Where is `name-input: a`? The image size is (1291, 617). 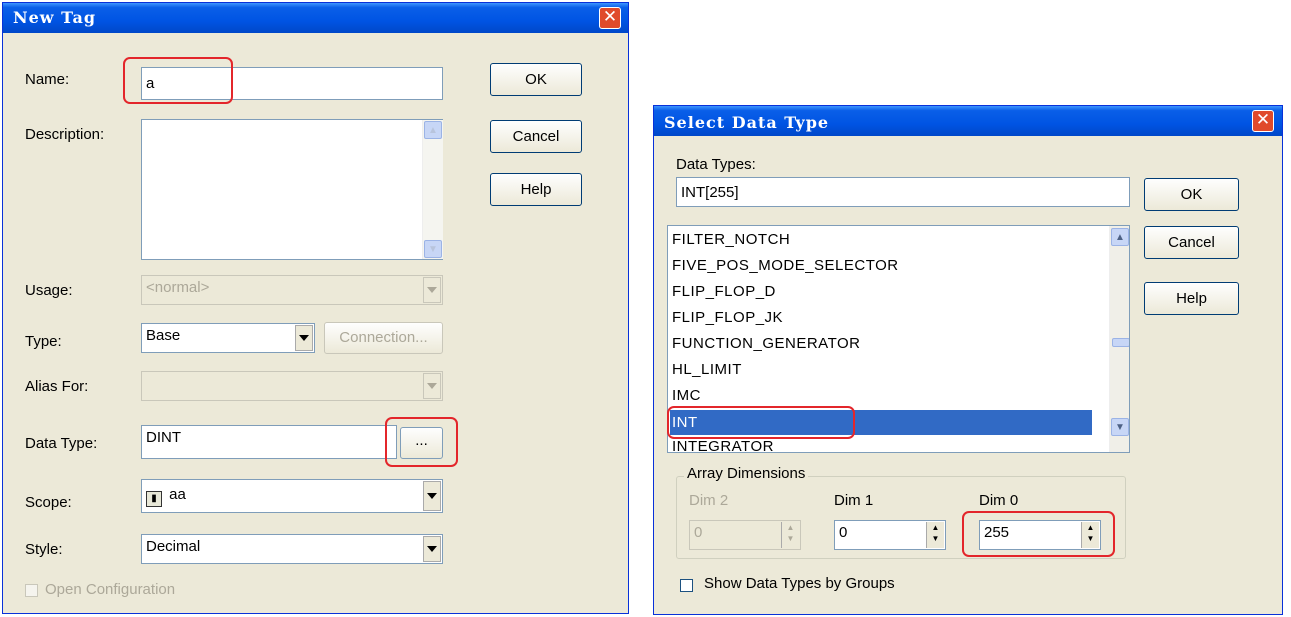 name-input: a is located at coordinates (292, 83).